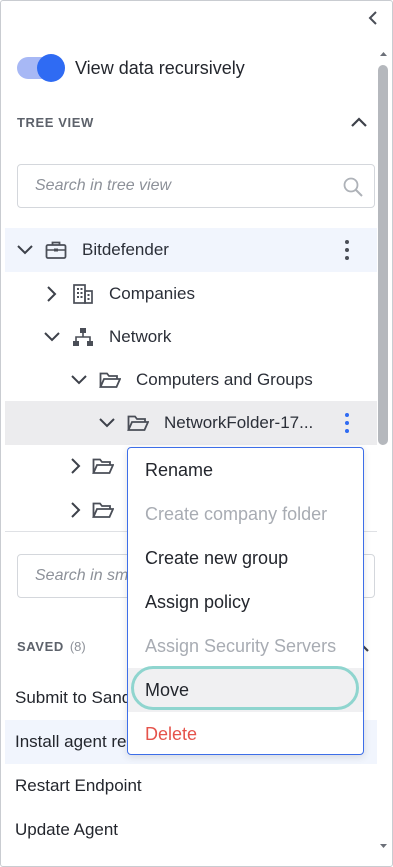  What do you see at coordinates (180, 186) in the screenshot?
I see `tree-search-input` at bounding box center [180, 186].